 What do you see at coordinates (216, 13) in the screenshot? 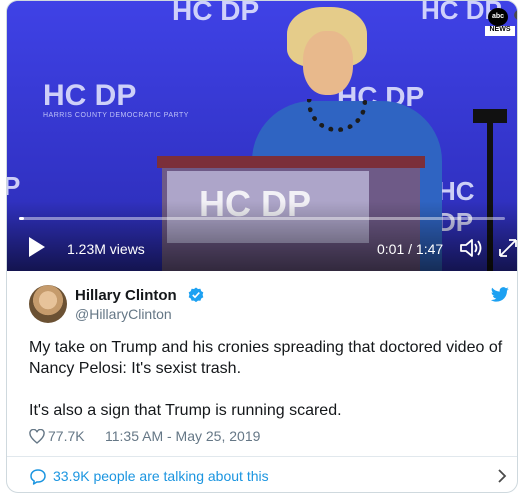
I see `video-logo-top-center: HC DP` at bounding box center [216, 13].